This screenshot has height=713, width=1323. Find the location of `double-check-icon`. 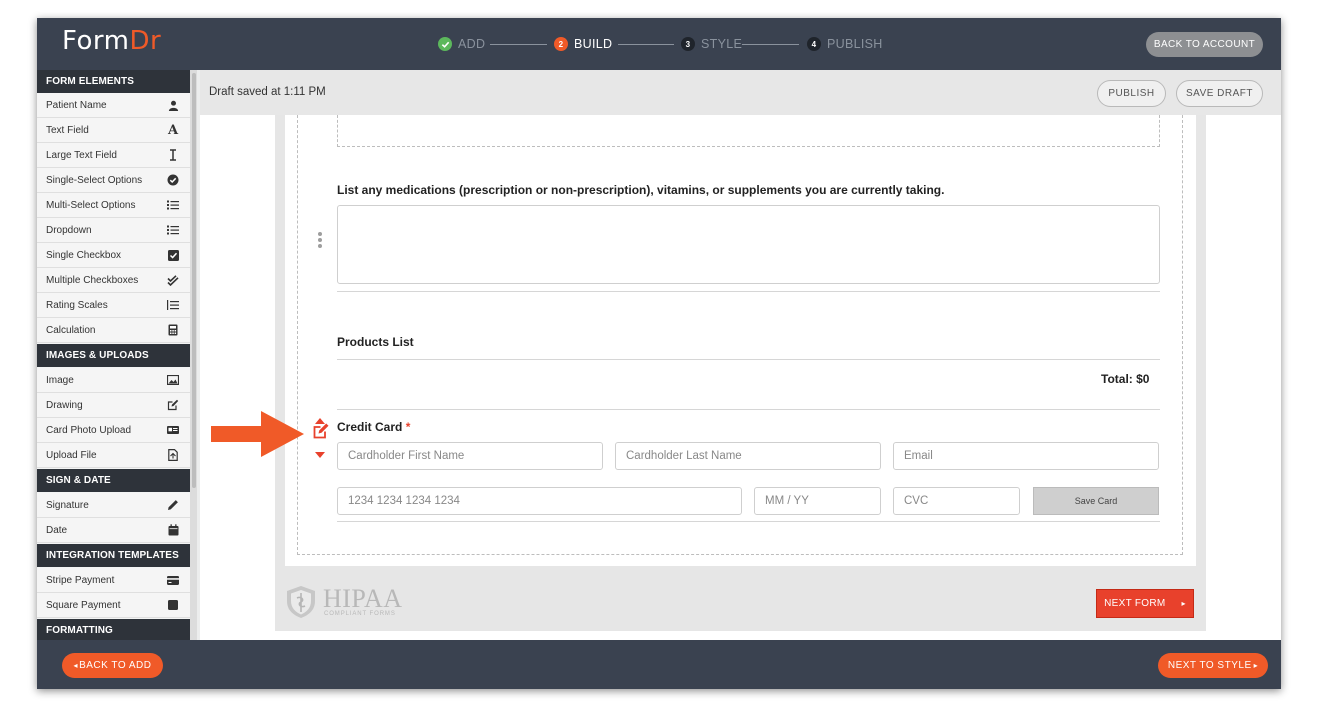

double-check-icon is located at coordinates (173, 280).